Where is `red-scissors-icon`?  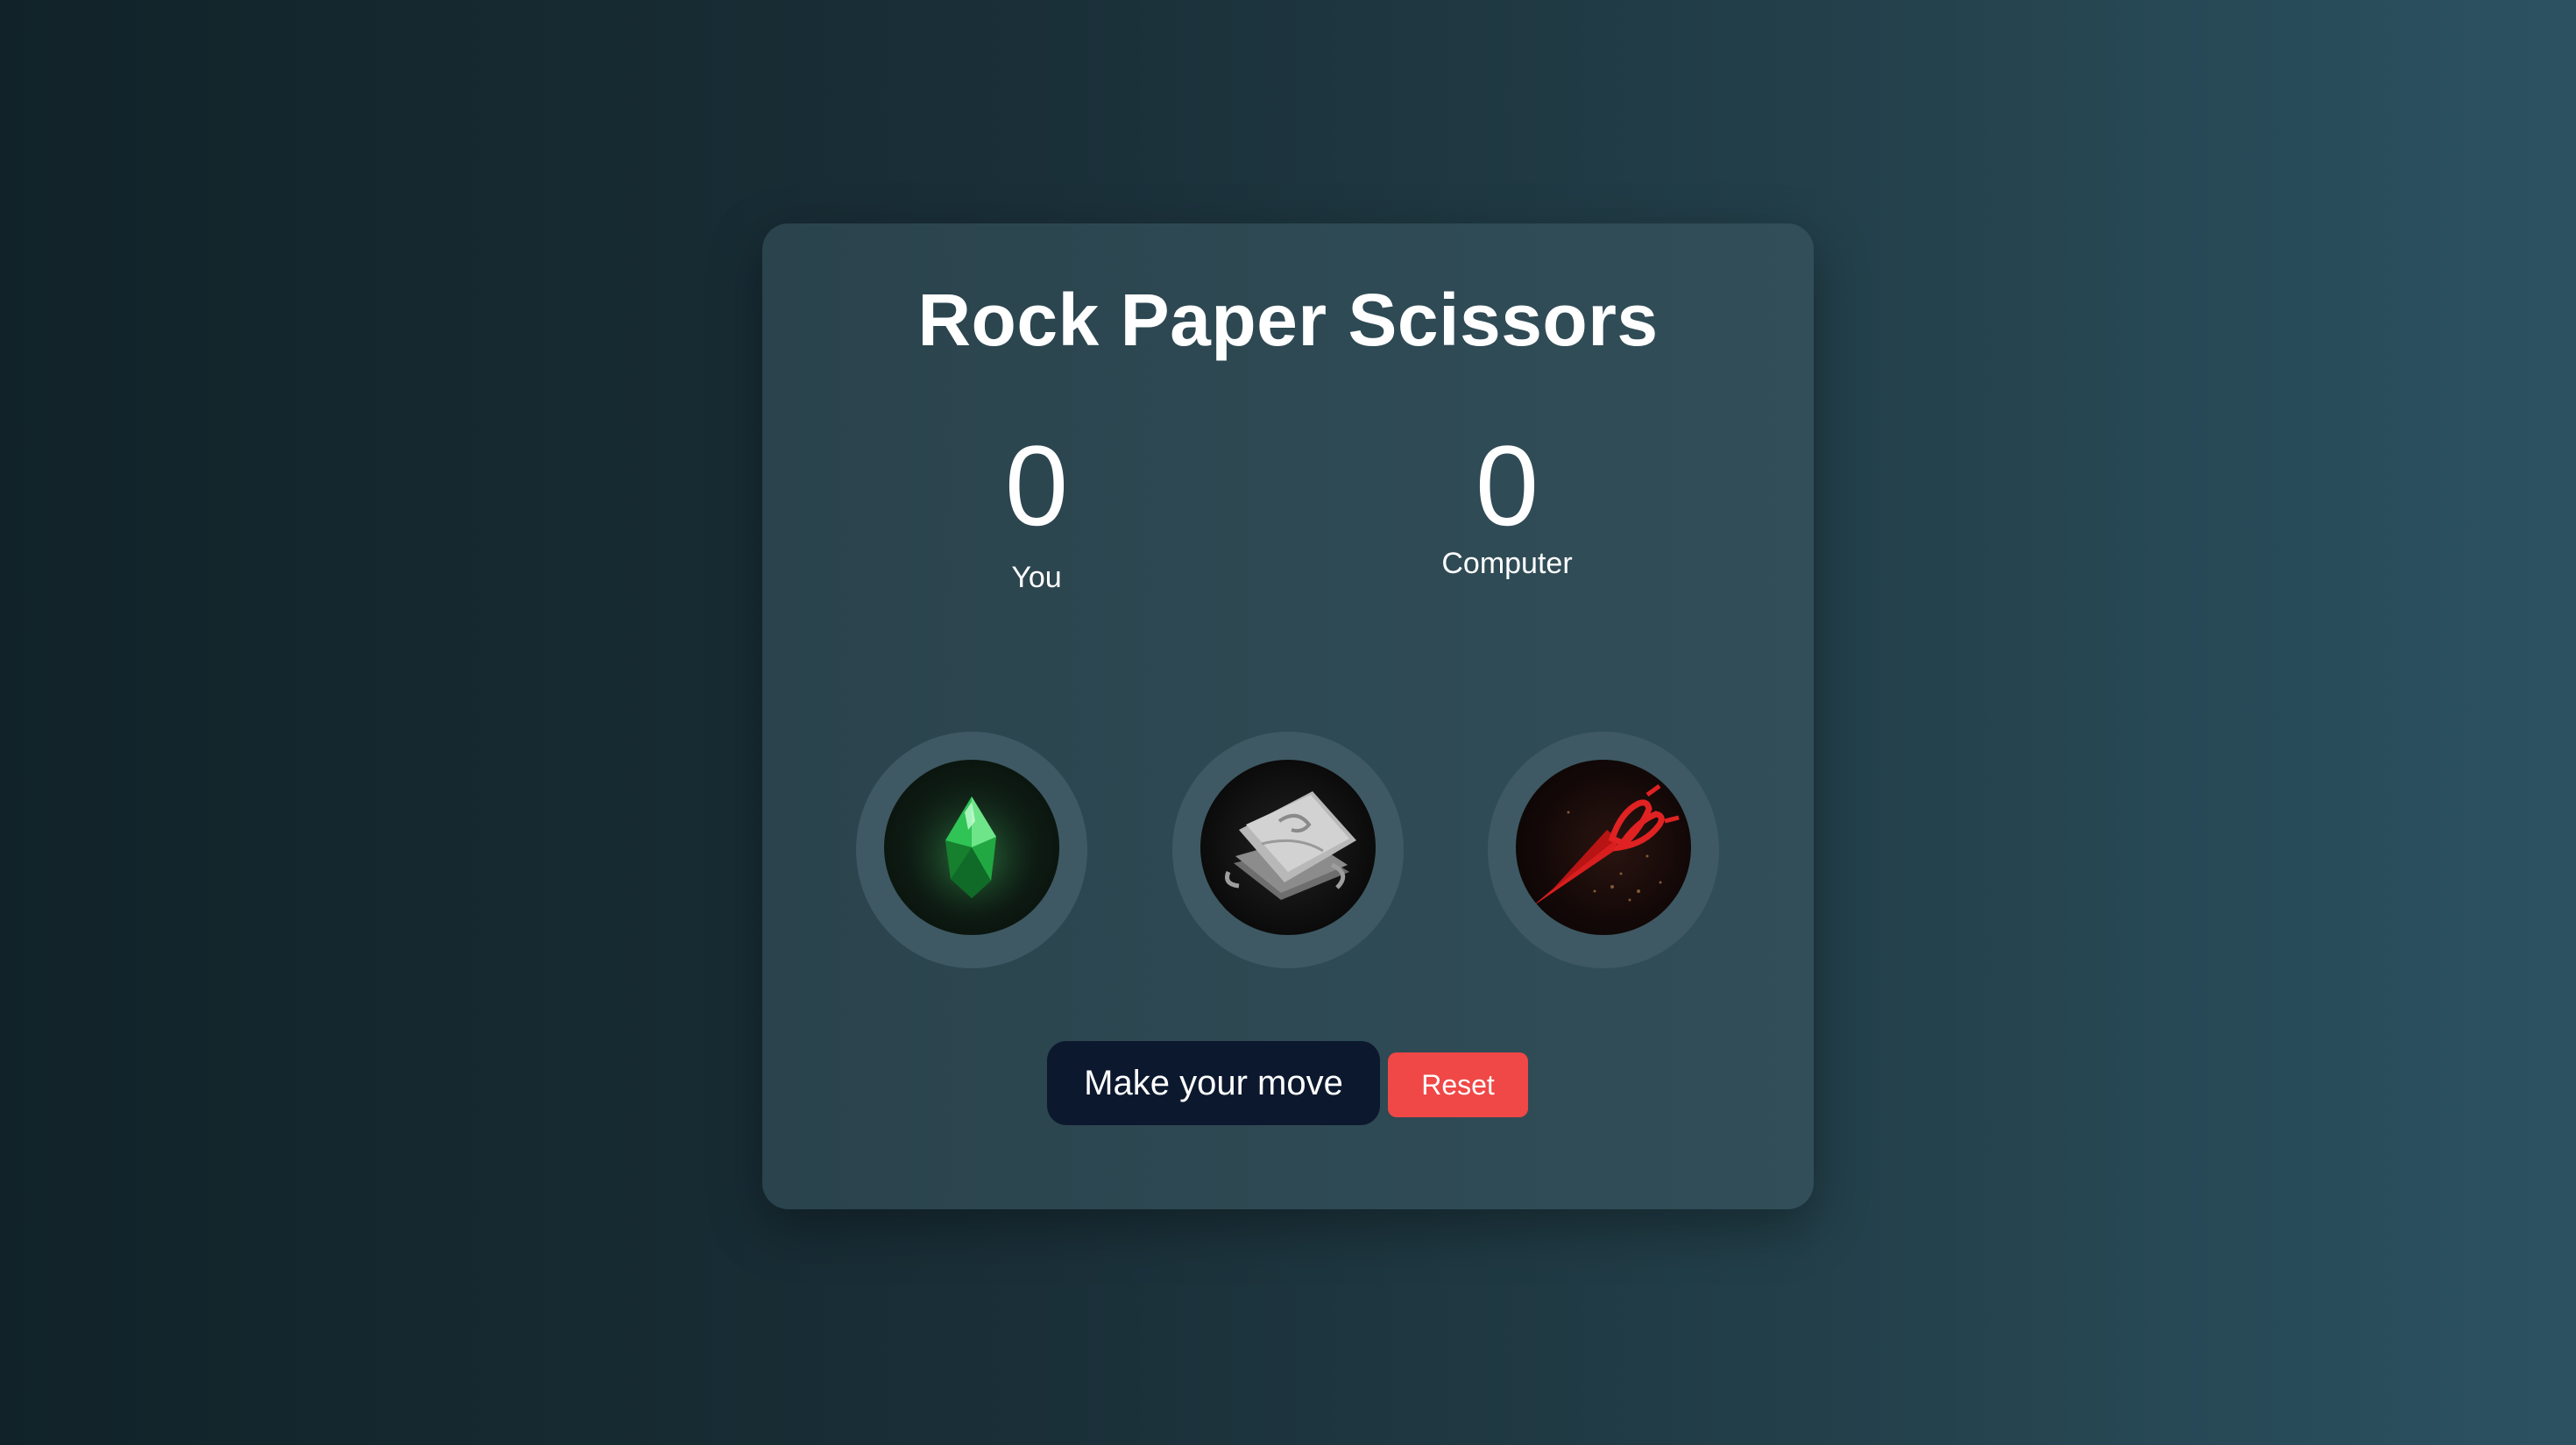
red-scissors-icon is located at coordinates (1603, 847).